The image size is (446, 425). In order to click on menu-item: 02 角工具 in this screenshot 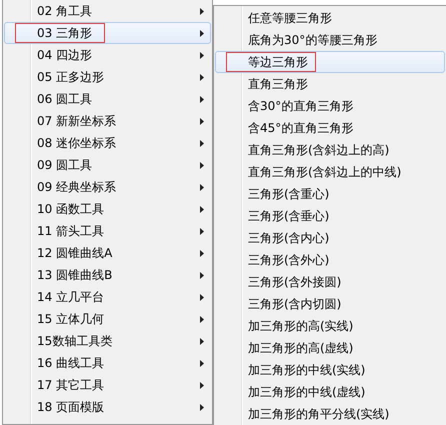, I will do `click(107, 11)`.